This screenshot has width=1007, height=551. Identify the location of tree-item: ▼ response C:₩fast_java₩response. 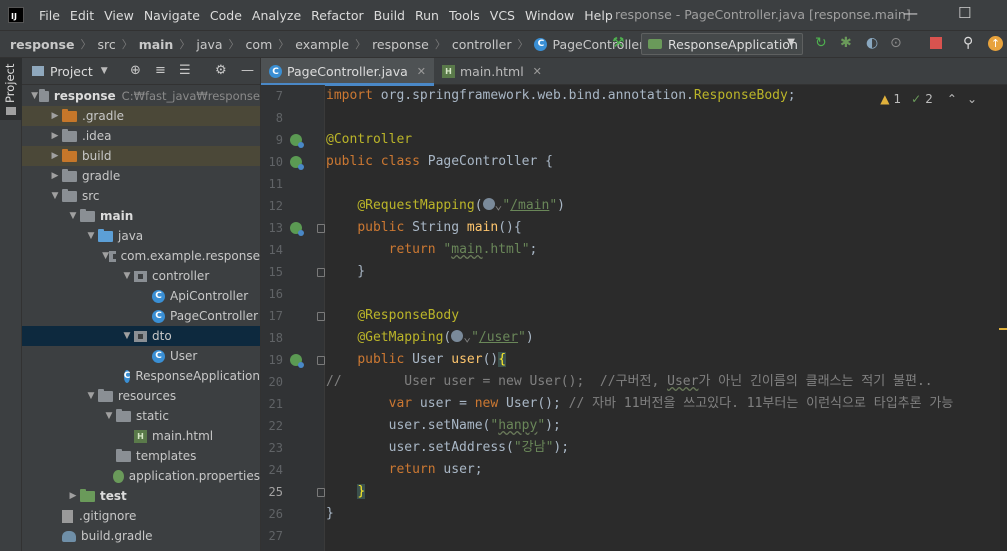
(141, 96).